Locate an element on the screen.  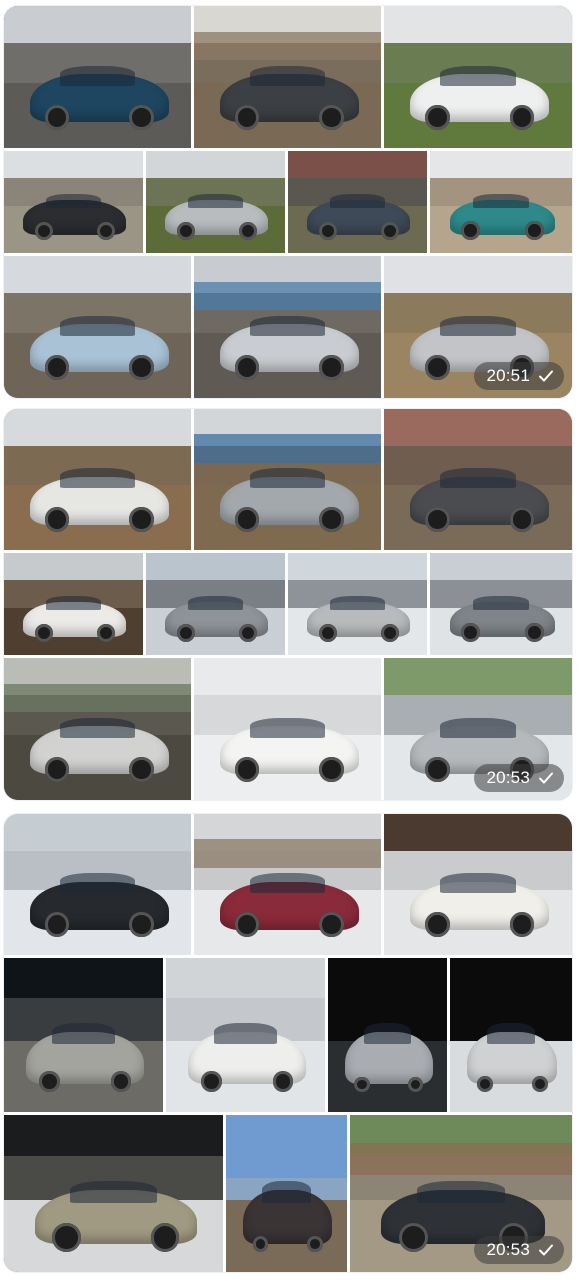
car-photo-30: 20:53 is located at coordinates (461, 1193).